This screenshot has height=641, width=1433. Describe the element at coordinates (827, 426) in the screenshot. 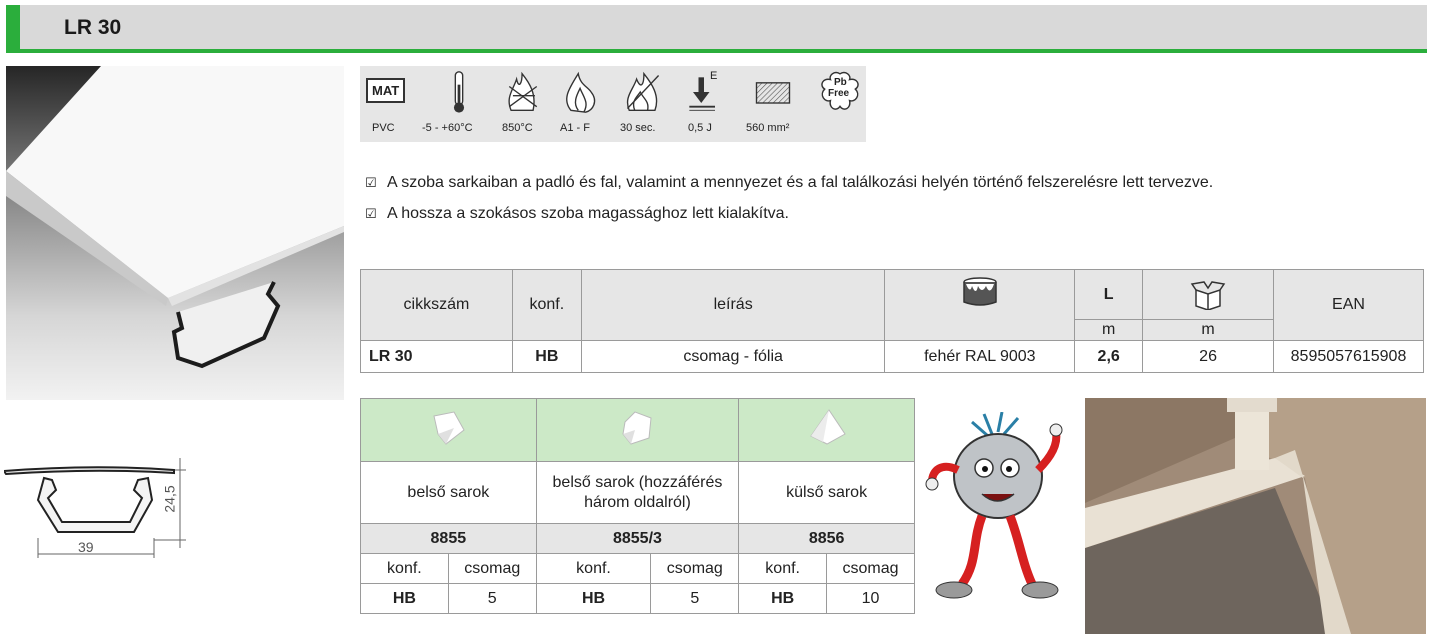

I see `outer-corner-icon` at that location.